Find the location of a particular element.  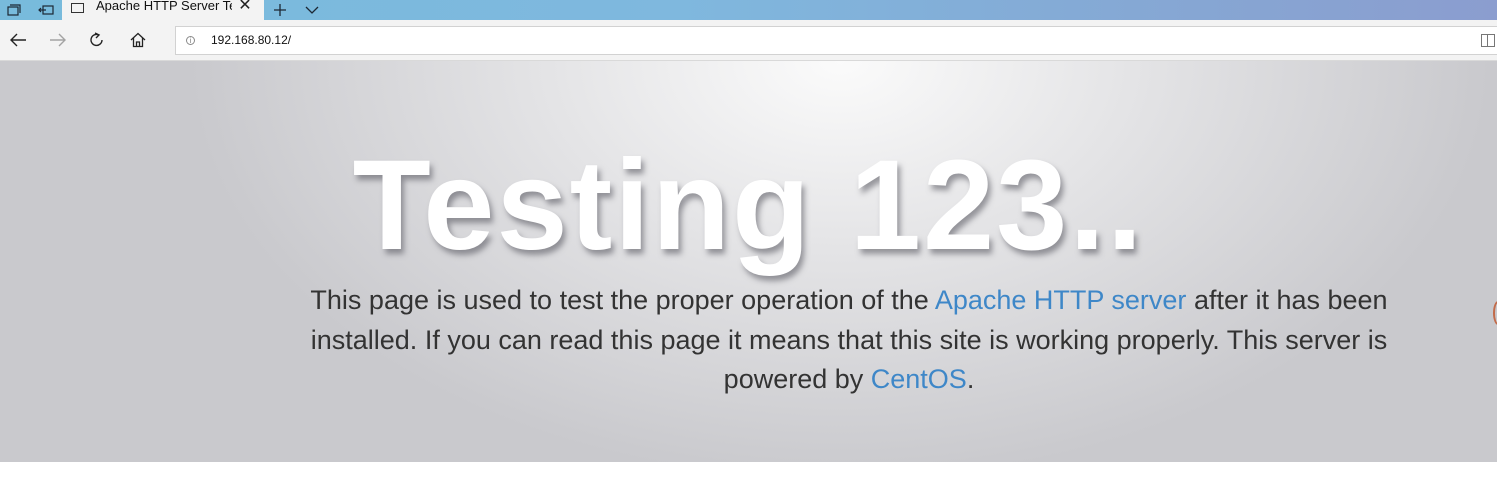

page-body-area is located at coordinates (748, 472).